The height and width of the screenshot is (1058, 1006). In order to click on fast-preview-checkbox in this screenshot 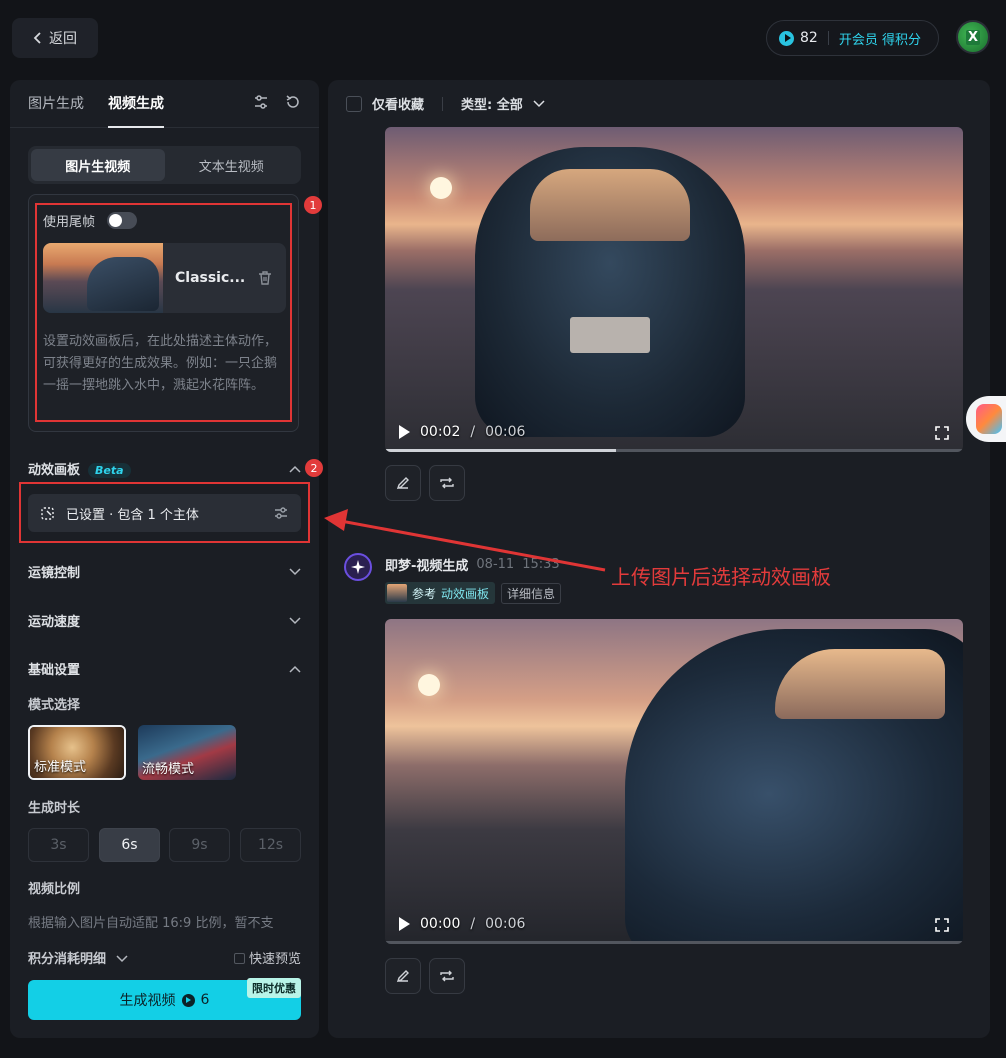, I will do `click(239, 958)`.